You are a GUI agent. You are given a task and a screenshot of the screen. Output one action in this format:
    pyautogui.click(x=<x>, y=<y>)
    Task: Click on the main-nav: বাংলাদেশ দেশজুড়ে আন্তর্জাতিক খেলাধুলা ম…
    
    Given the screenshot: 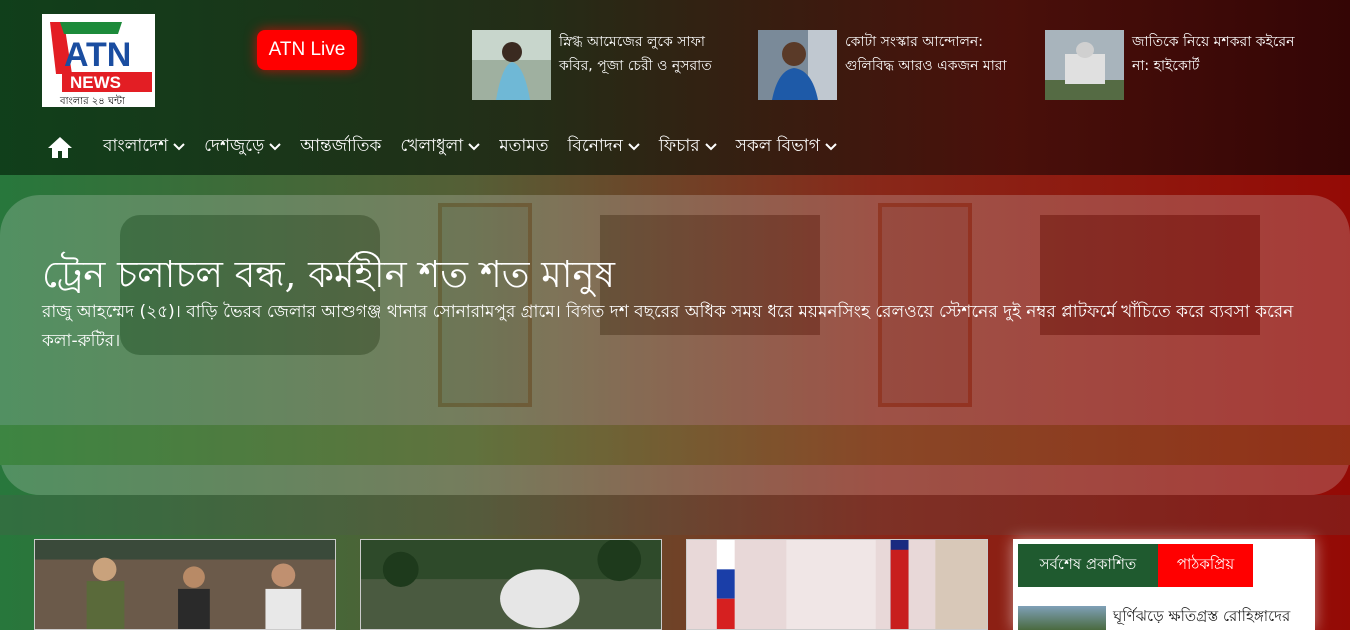 What is the action you would take?
    pyautogui.click(x=675, y=147)
    